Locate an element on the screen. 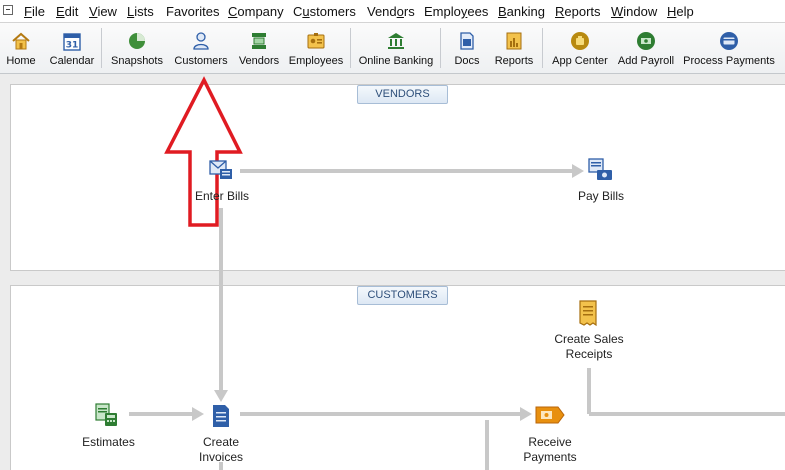  estimates-label: Estimates is located at coordinates (108, 442).